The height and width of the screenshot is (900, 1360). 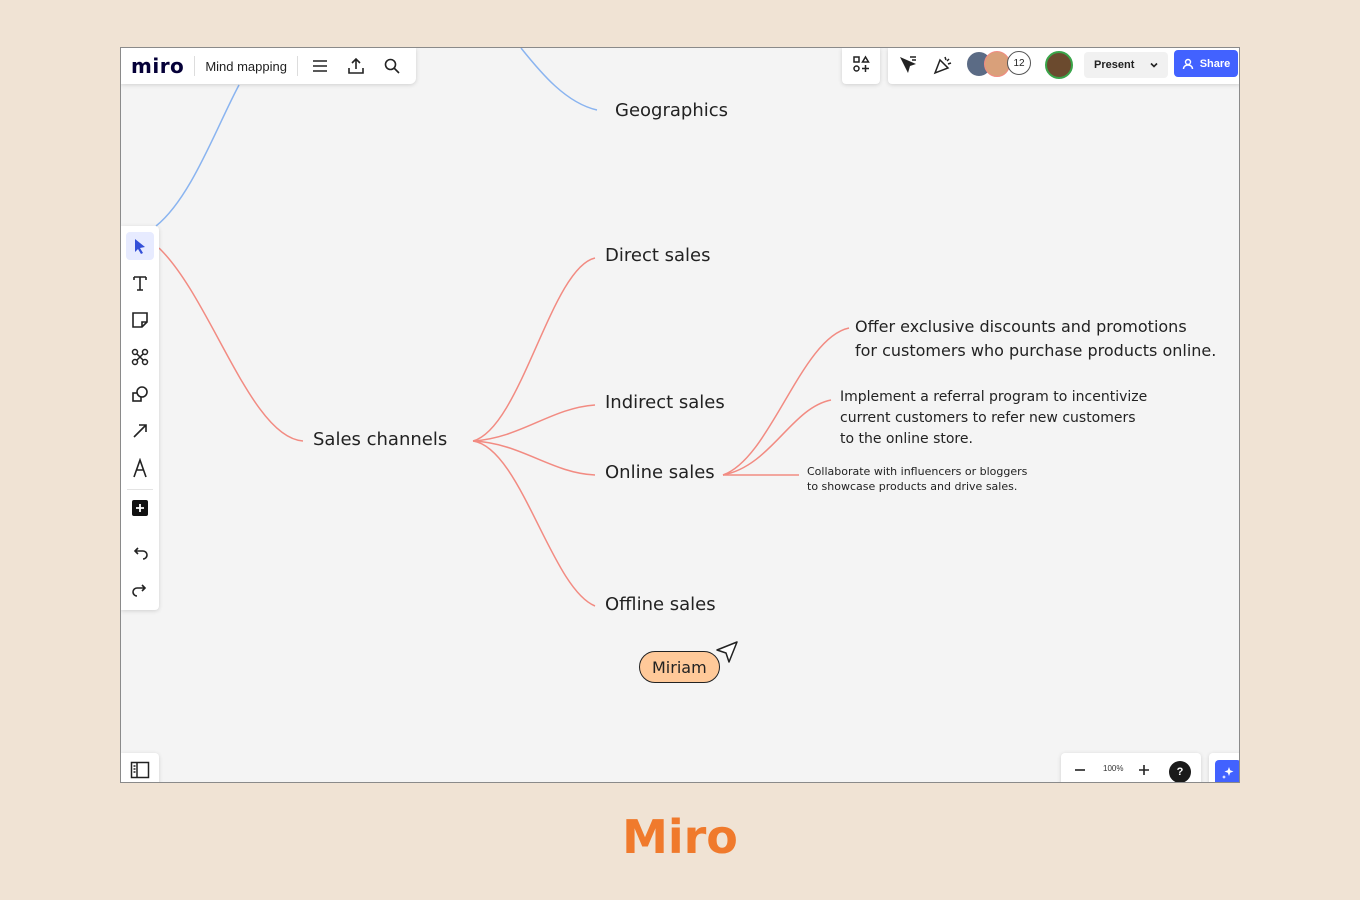 I want to click on user-icon, so click(x=1187, y=63).